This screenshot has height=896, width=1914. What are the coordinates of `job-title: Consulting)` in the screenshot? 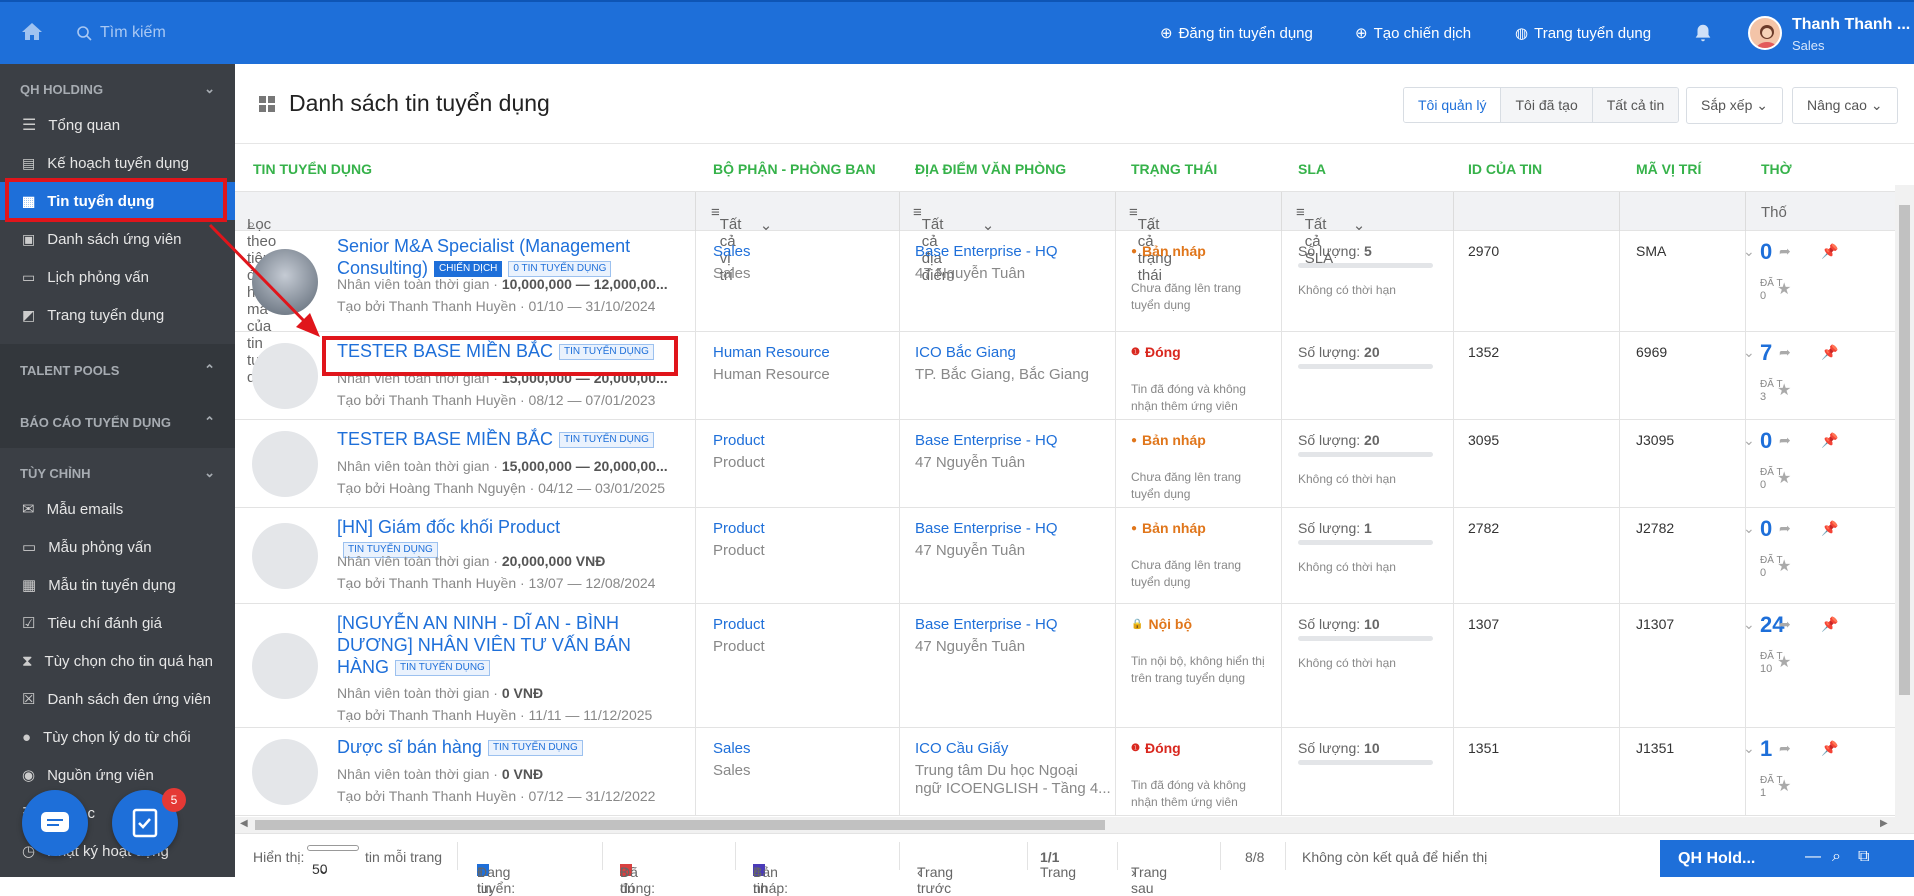 It's located at (382, 268).